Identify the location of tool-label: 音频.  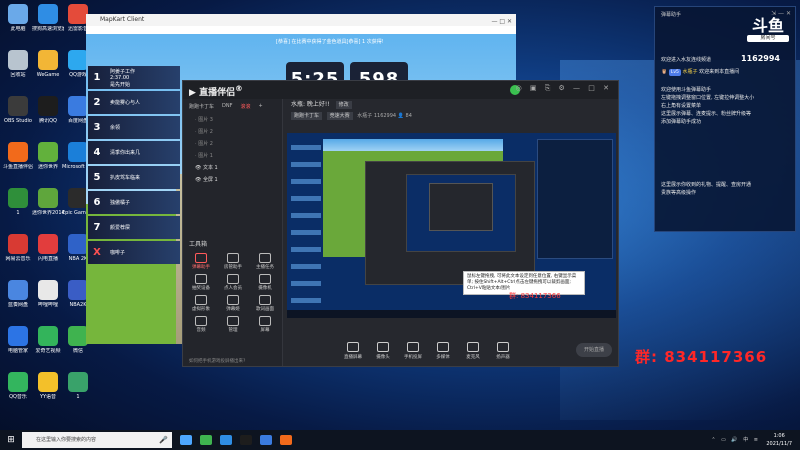
(201, 330).